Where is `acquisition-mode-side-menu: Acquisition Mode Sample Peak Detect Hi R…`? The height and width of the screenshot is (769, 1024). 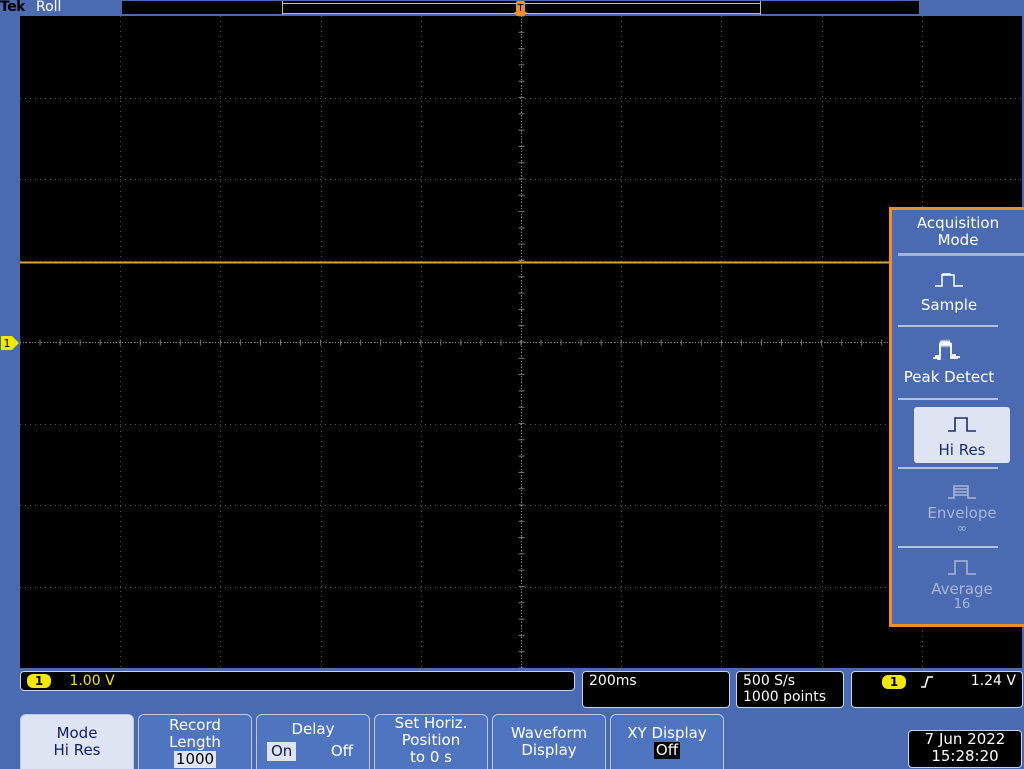 acquisition-mode-side-menu: Acquisition Mode Sample Peak Detect Hi R… is located at coordinates (956, 417).